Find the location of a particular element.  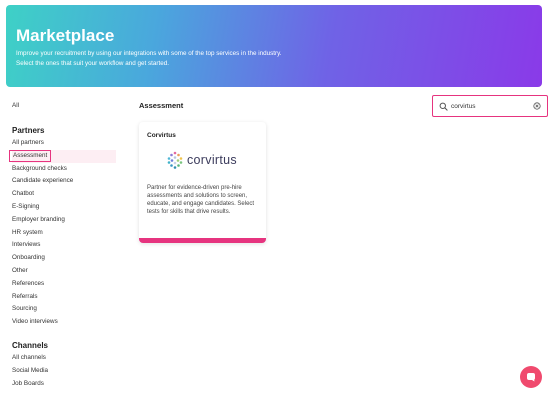

clear-search-icon is located at coordinates (537, 106).